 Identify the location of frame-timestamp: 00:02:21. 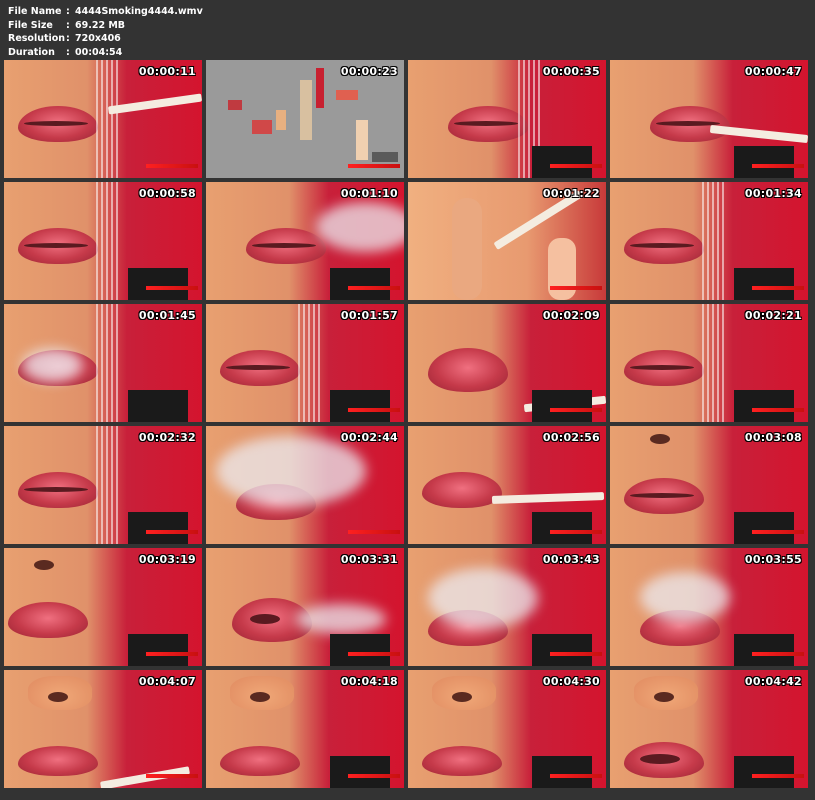
(773, 315).